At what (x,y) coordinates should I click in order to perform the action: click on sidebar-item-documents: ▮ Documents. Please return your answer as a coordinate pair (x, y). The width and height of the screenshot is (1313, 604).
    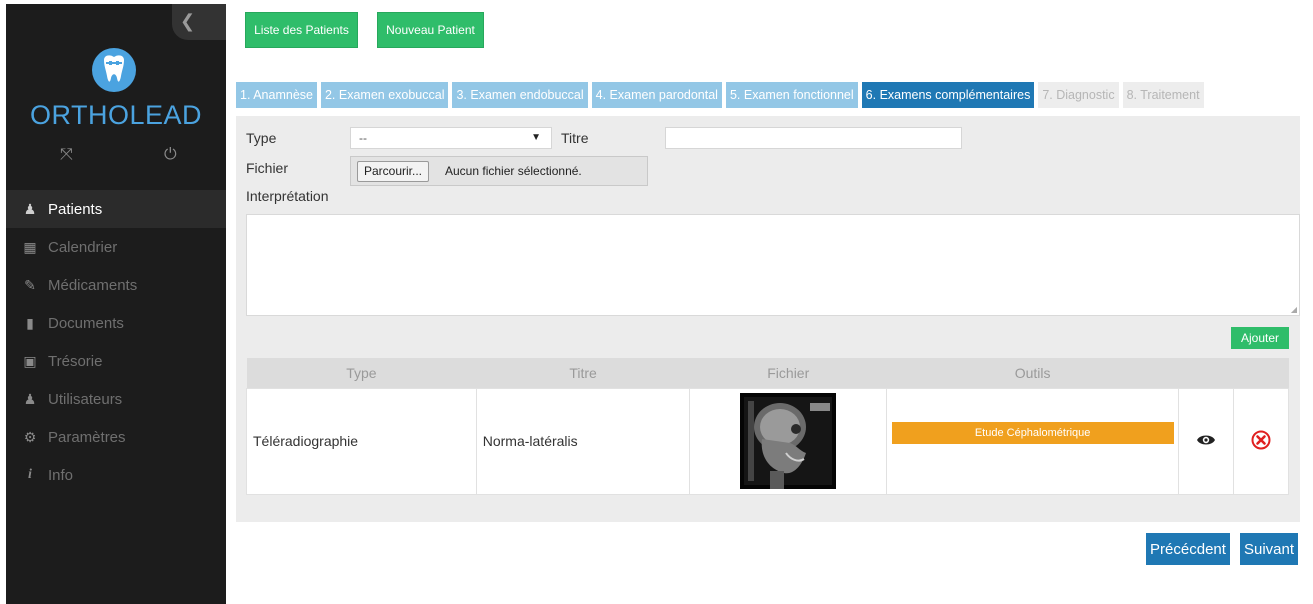
    Looking at the image, I should click on (116, 323).